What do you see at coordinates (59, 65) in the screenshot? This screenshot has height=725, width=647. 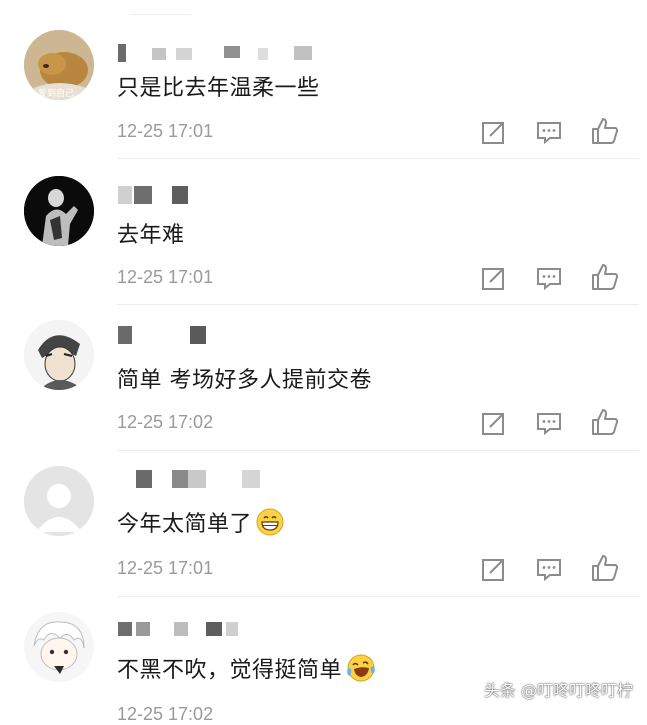 I see `avatar: 爱到自己` at bounding box center [59, 65].